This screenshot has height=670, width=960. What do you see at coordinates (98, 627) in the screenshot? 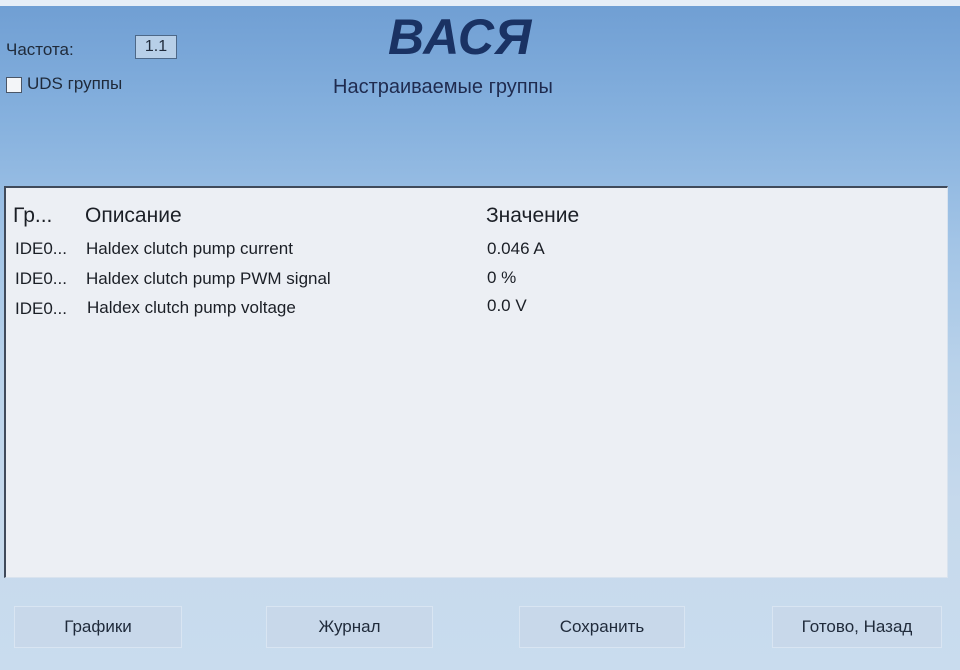
I see `graphs-button: Графики` at bounding box center [98, 627].